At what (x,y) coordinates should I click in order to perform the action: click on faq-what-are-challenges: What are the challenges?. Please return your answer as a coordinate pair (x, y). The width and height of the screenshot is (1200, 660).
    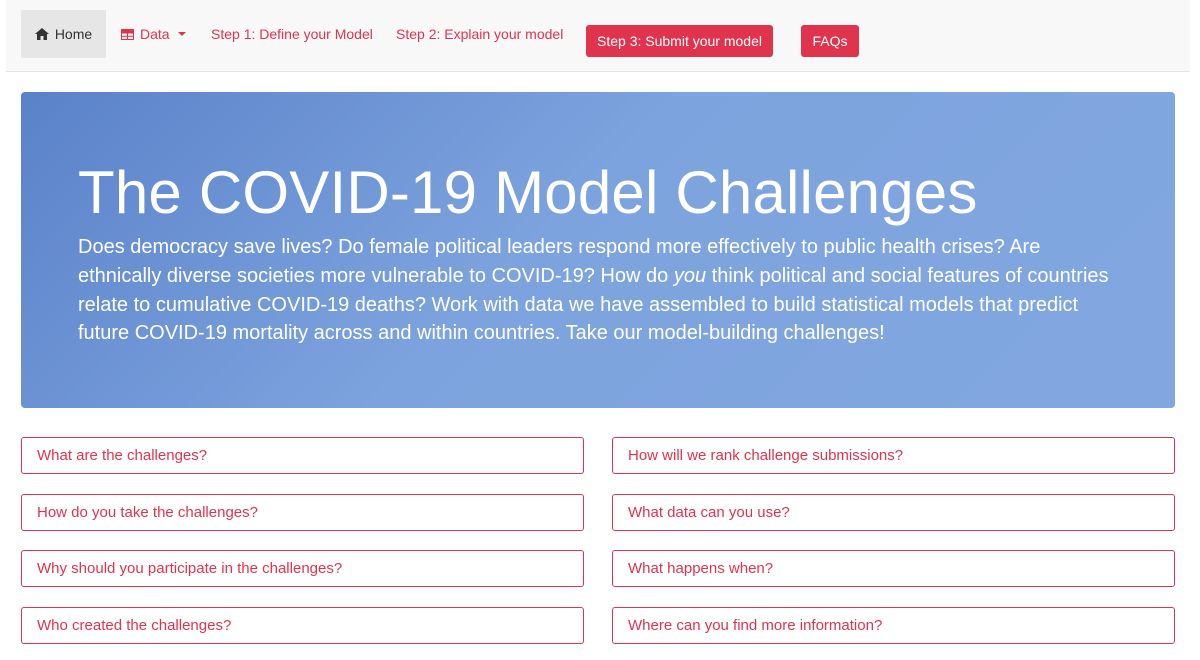
    Looking at the image, I should click on (302, 455).